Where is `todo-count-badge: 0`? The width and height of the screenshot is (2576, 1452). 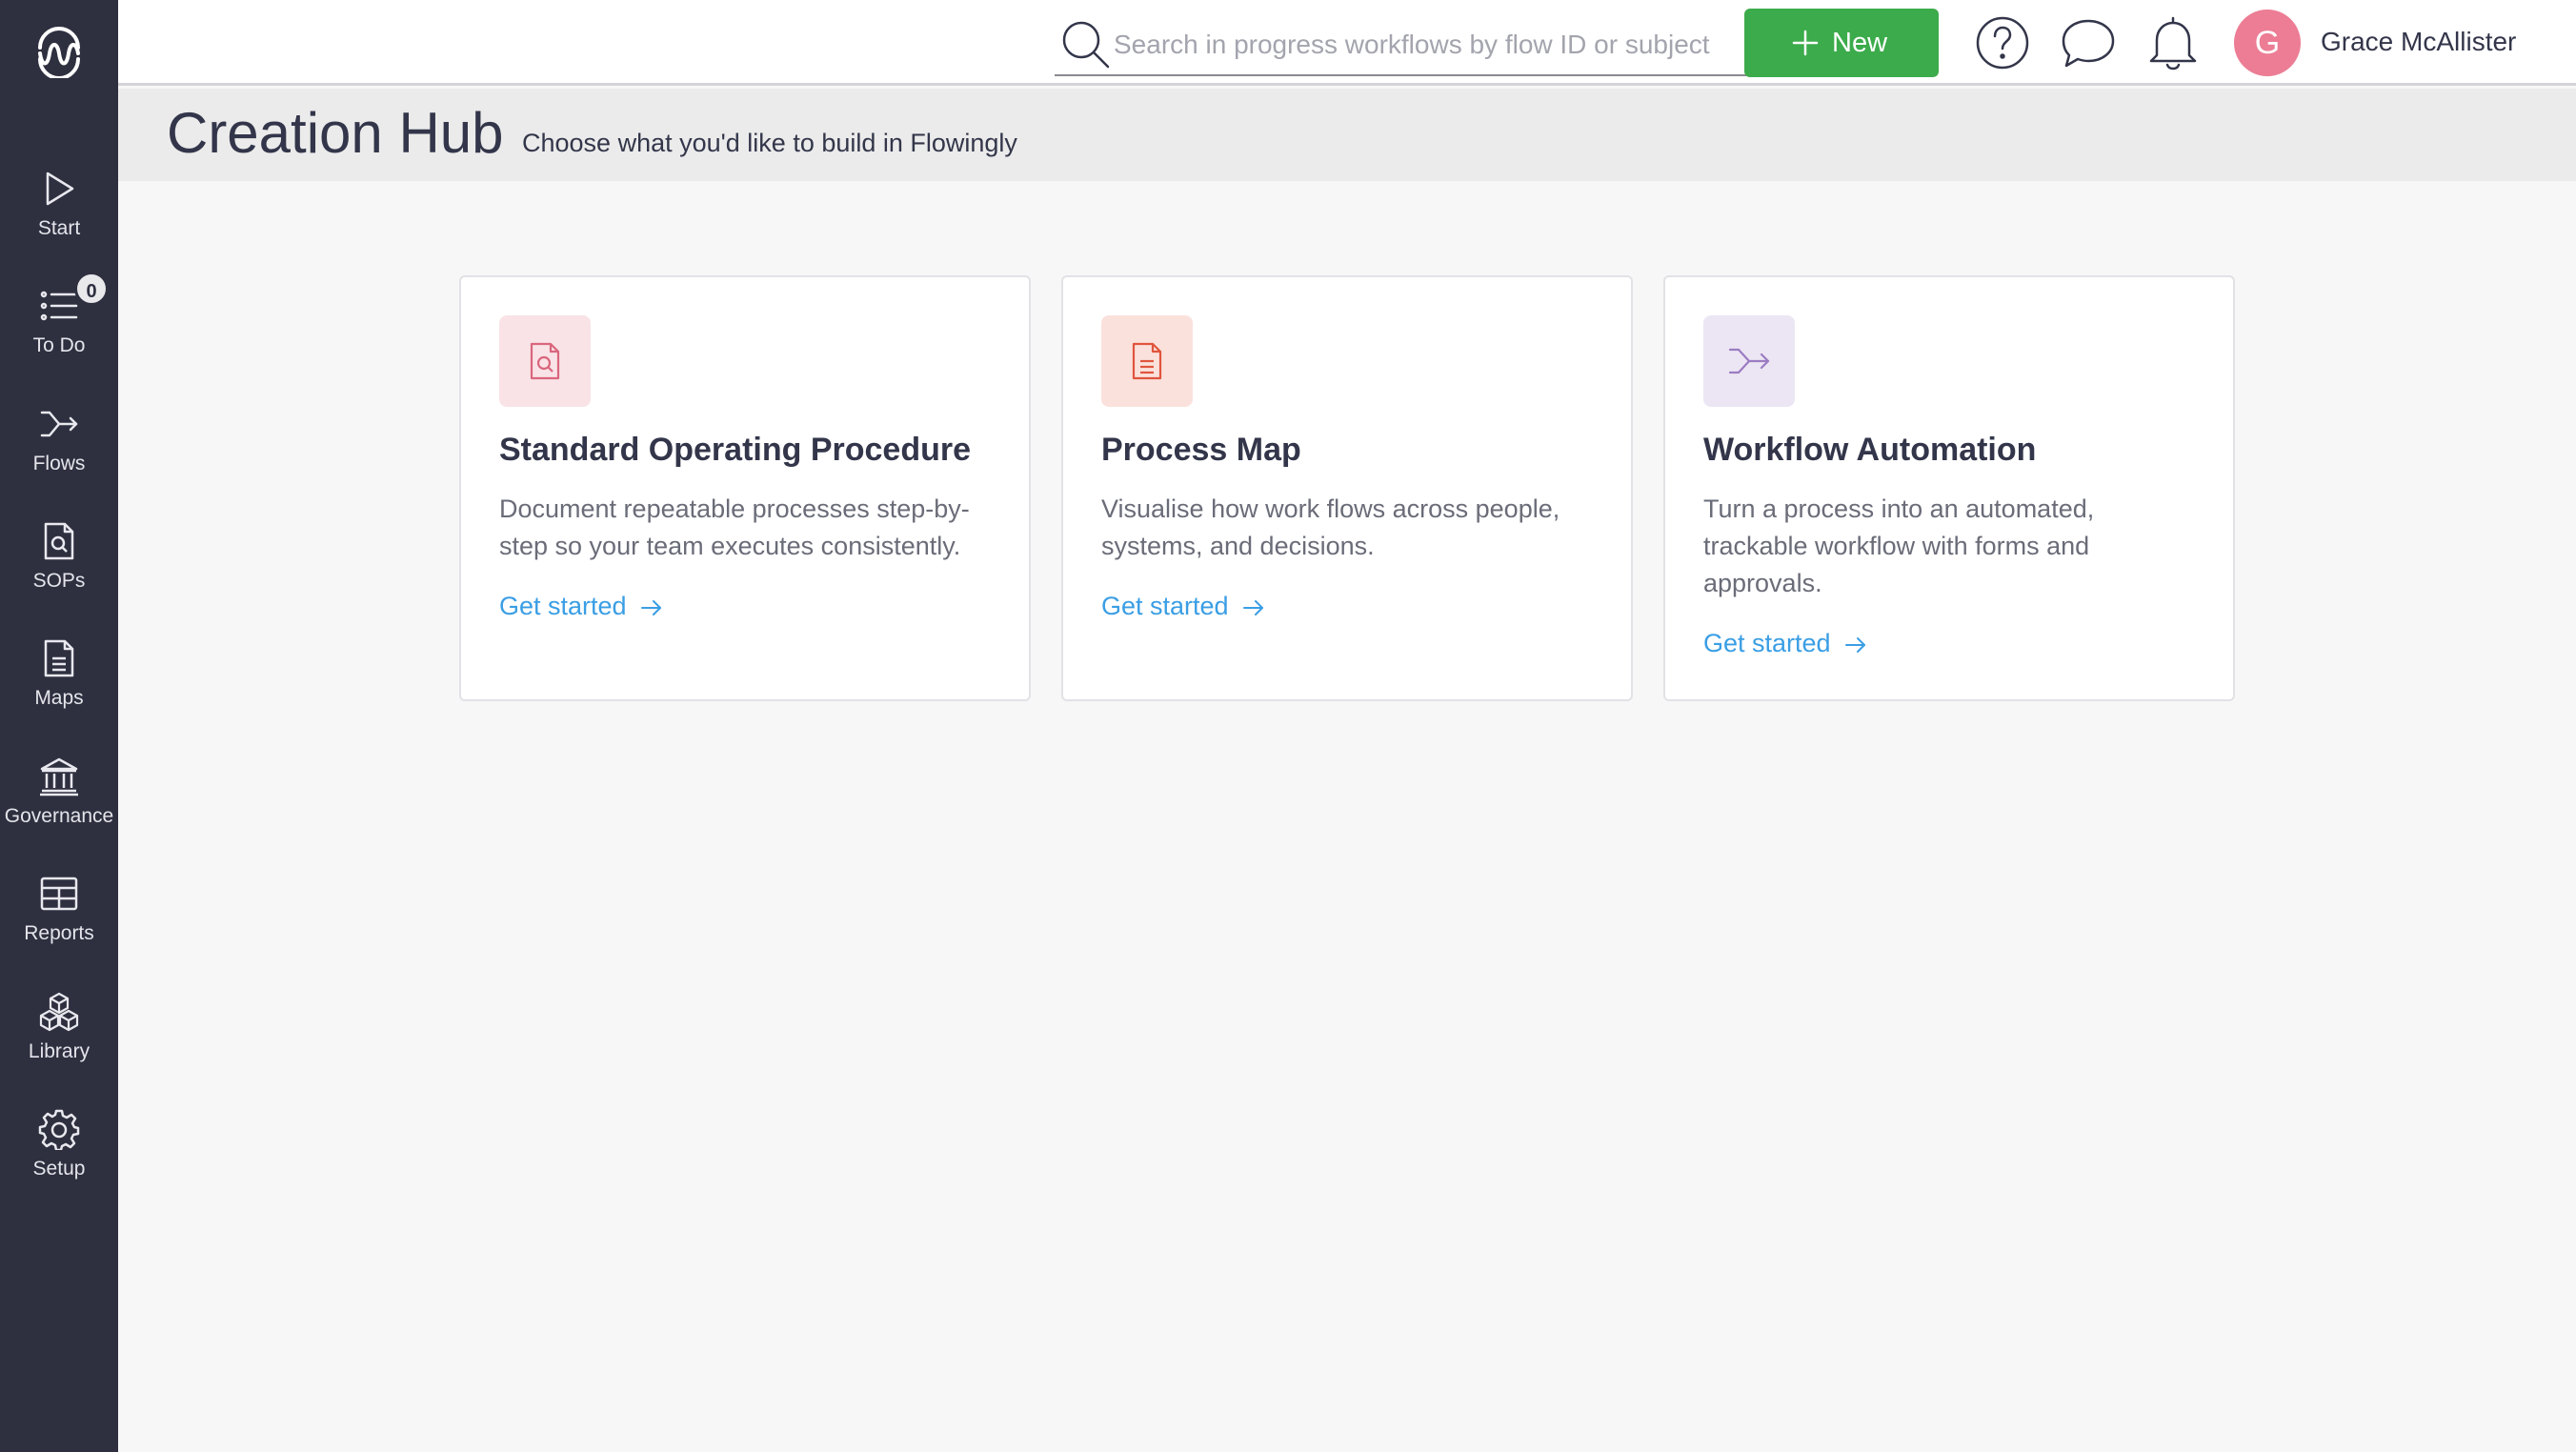 todo-count-badge: 0 is located at coordinates (91, 289).